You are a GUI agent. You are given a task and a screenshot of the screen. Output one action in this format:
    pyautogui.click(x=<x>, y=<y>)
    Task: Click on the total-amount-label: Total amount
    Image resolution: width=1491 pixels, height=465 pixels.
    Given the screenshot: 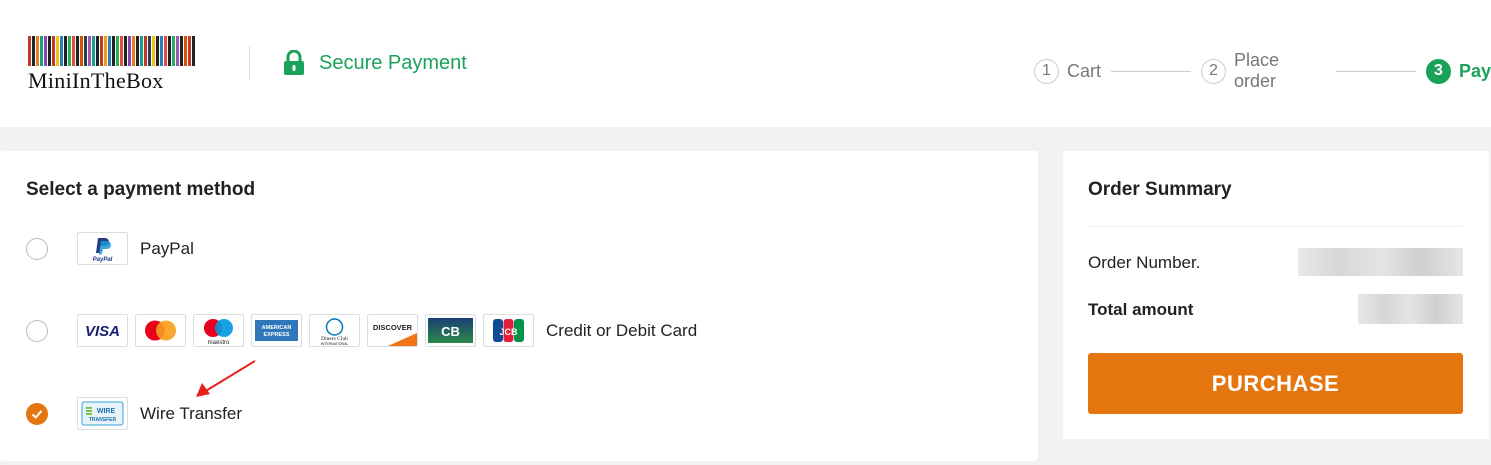 What is the action you would take?
    pyautogui.click(x=1141, y=309)
    